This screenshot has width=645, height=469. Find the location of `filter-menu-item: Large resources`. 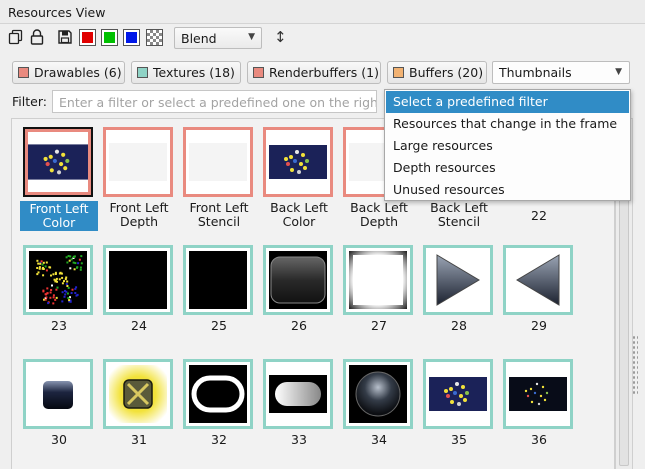

filter-menu-item: Large resources is located at coordinates (507, 146).